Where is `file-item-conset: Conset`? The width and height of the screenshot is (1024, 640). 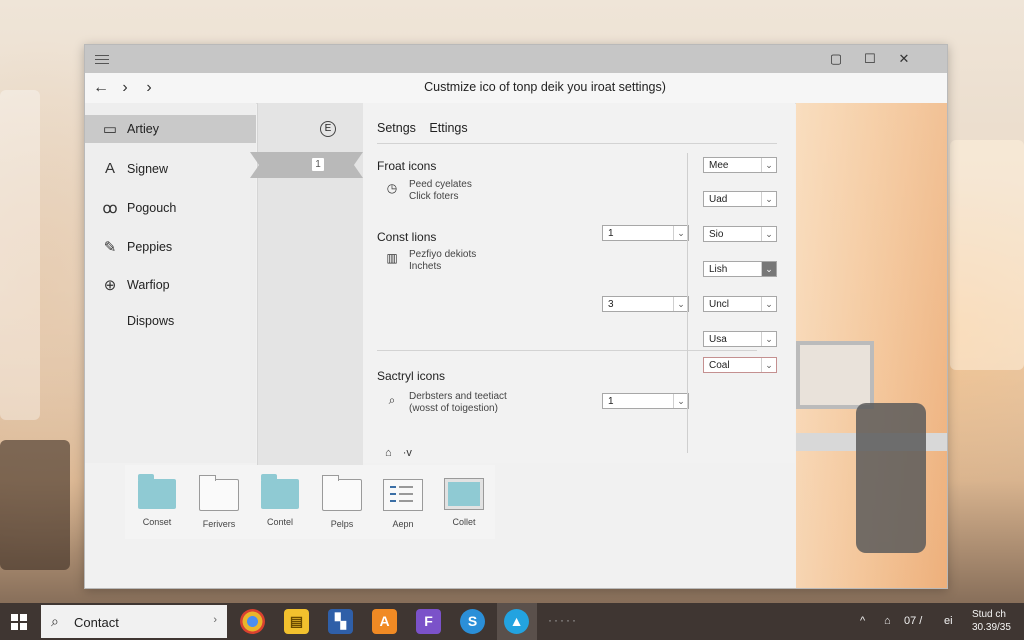 file-item-conset: Conset is located at coordinates (157, 500).